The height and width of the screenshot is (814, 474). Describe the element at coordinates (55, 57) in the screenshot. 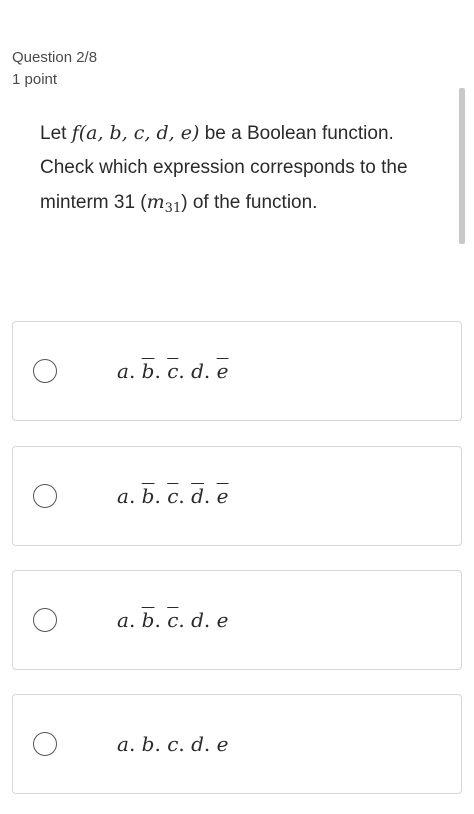

I see `question-number: Question 2/8` at that location.